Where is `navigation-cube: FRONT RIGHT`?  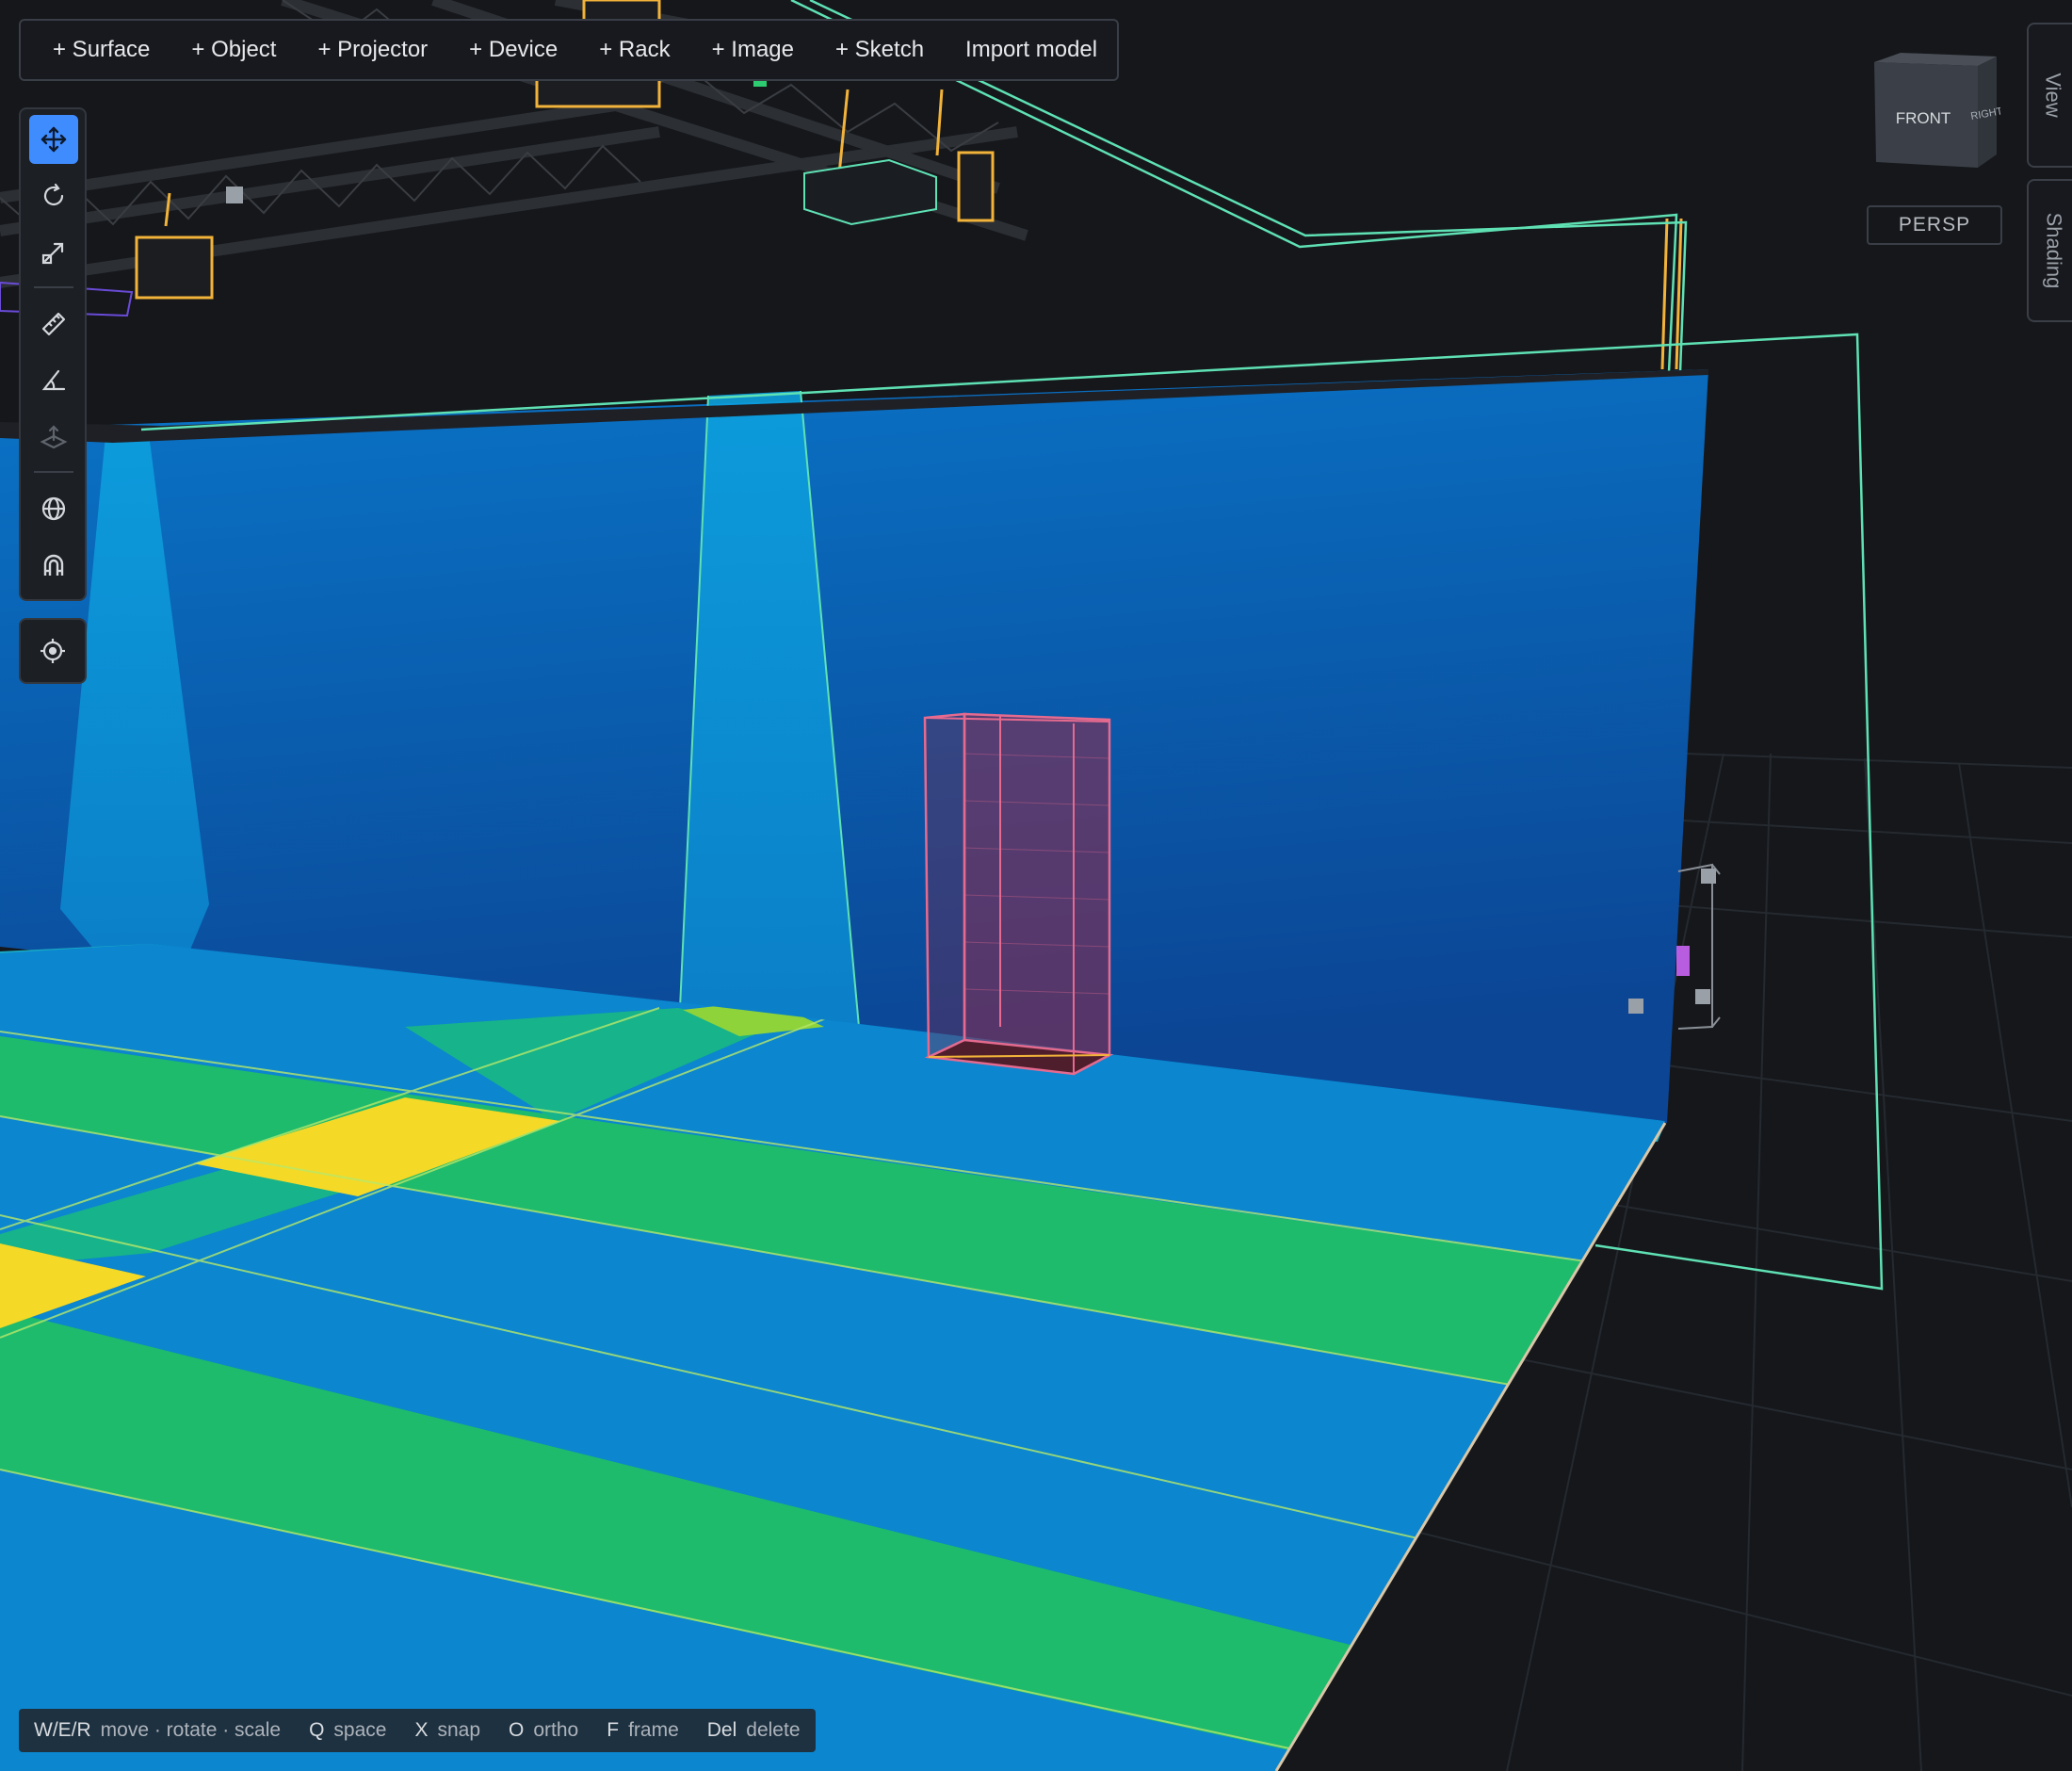
navigation-cube: FRONT RIGHT is located at coordinates (1935, 110).